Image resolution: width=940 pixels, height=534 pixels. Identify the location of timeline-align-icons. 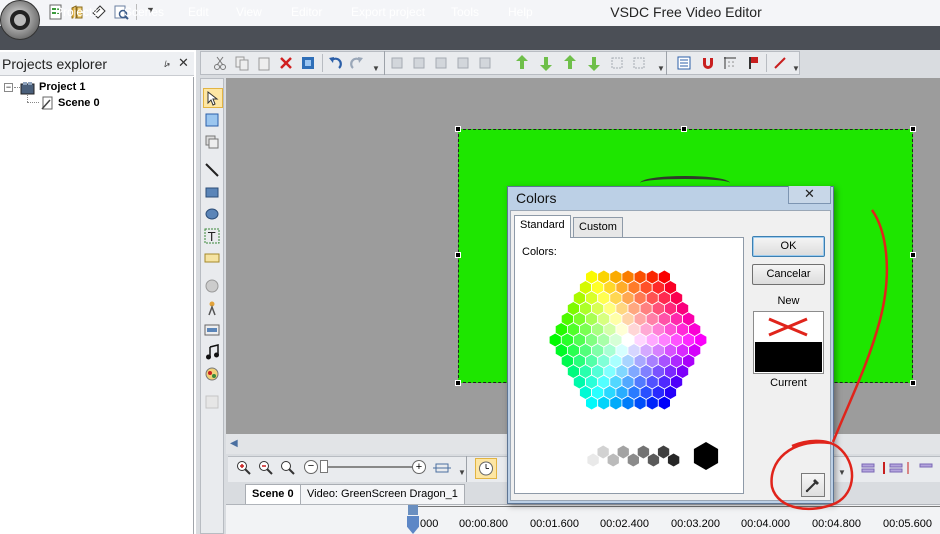
(900, 468).